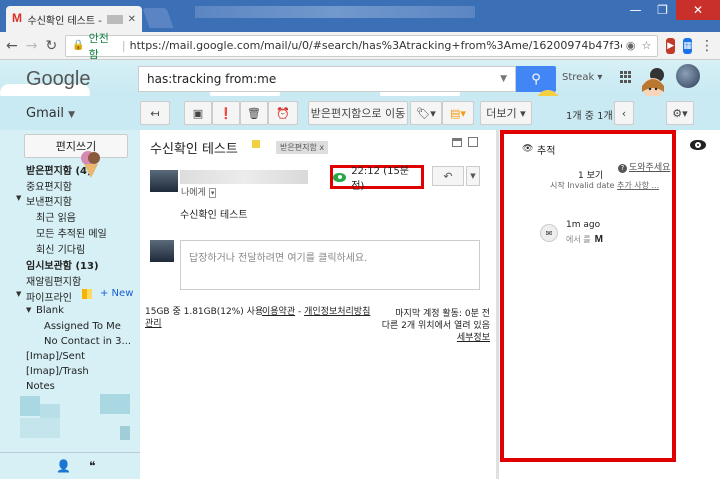  What do you see at coordinates (58, 79) in the screenshot?
I see `google-logo: Google` at bounding box center [58, 79].